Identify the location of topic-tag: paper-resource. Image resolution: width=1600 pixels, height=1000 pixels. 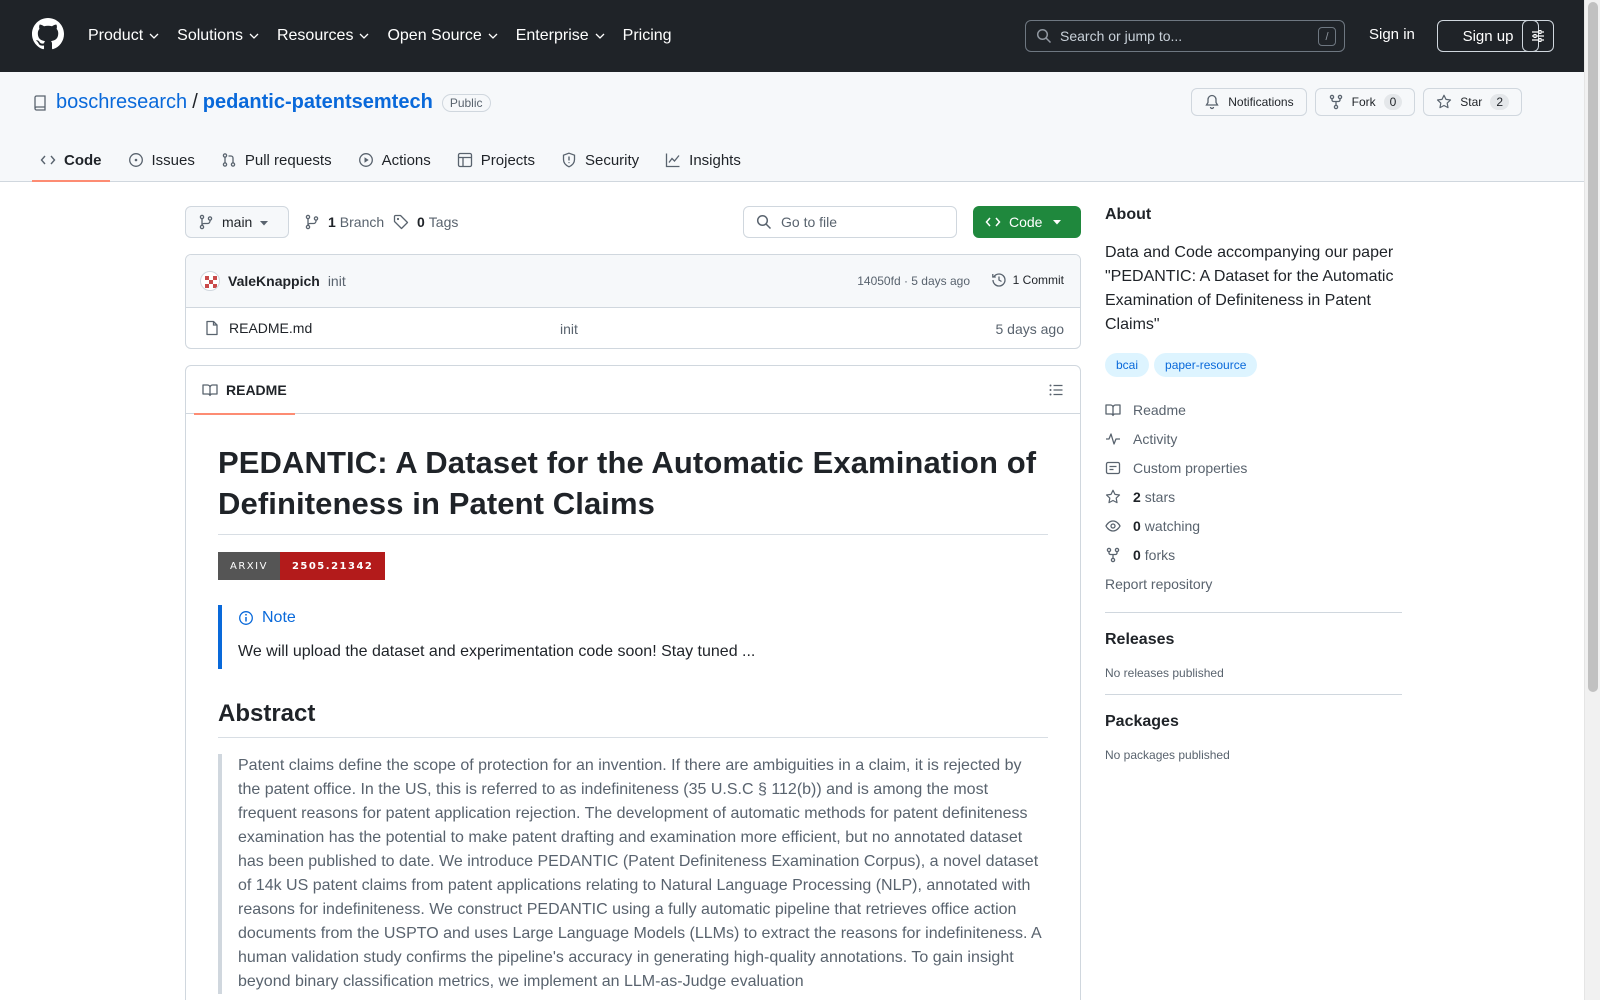
(1206, 365).